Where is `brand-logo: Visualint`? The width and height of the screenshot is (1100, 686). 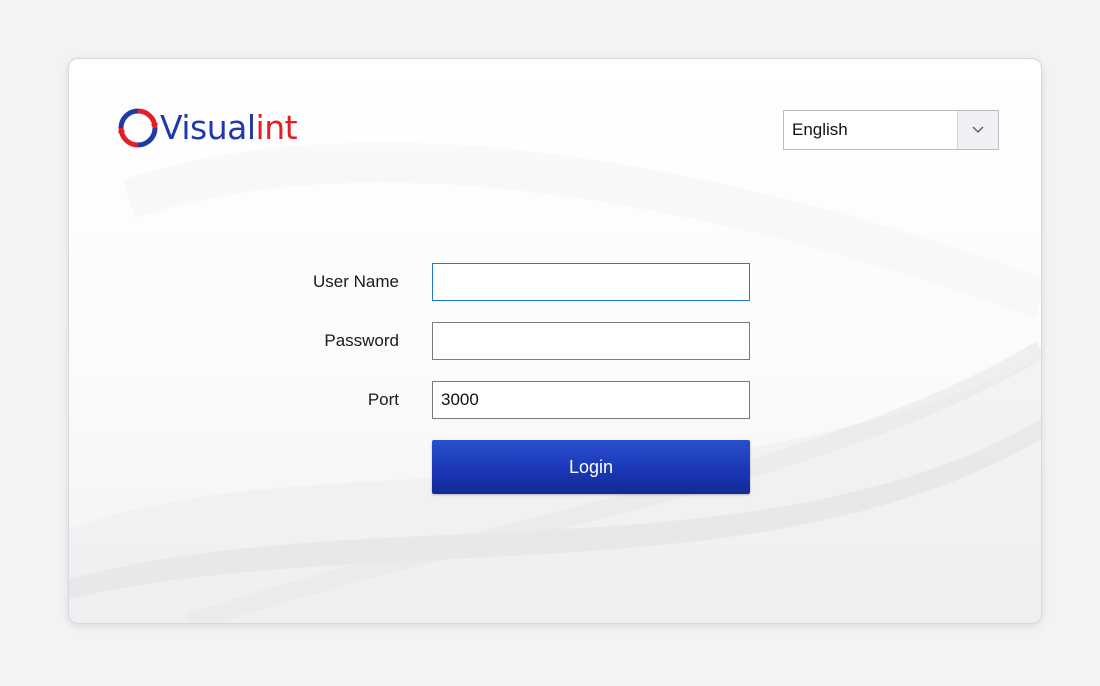
brand-logo: Visualint is located at coordinates (207, 128).